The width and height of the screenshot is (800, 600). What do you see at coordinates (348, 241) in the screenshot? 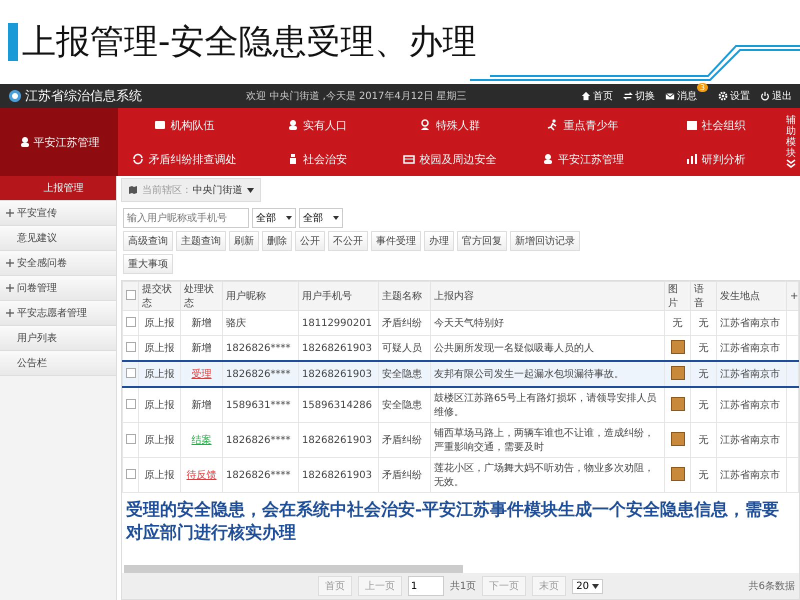
I see `toolbar-button: 不公开` at bounding box center [348, 241].